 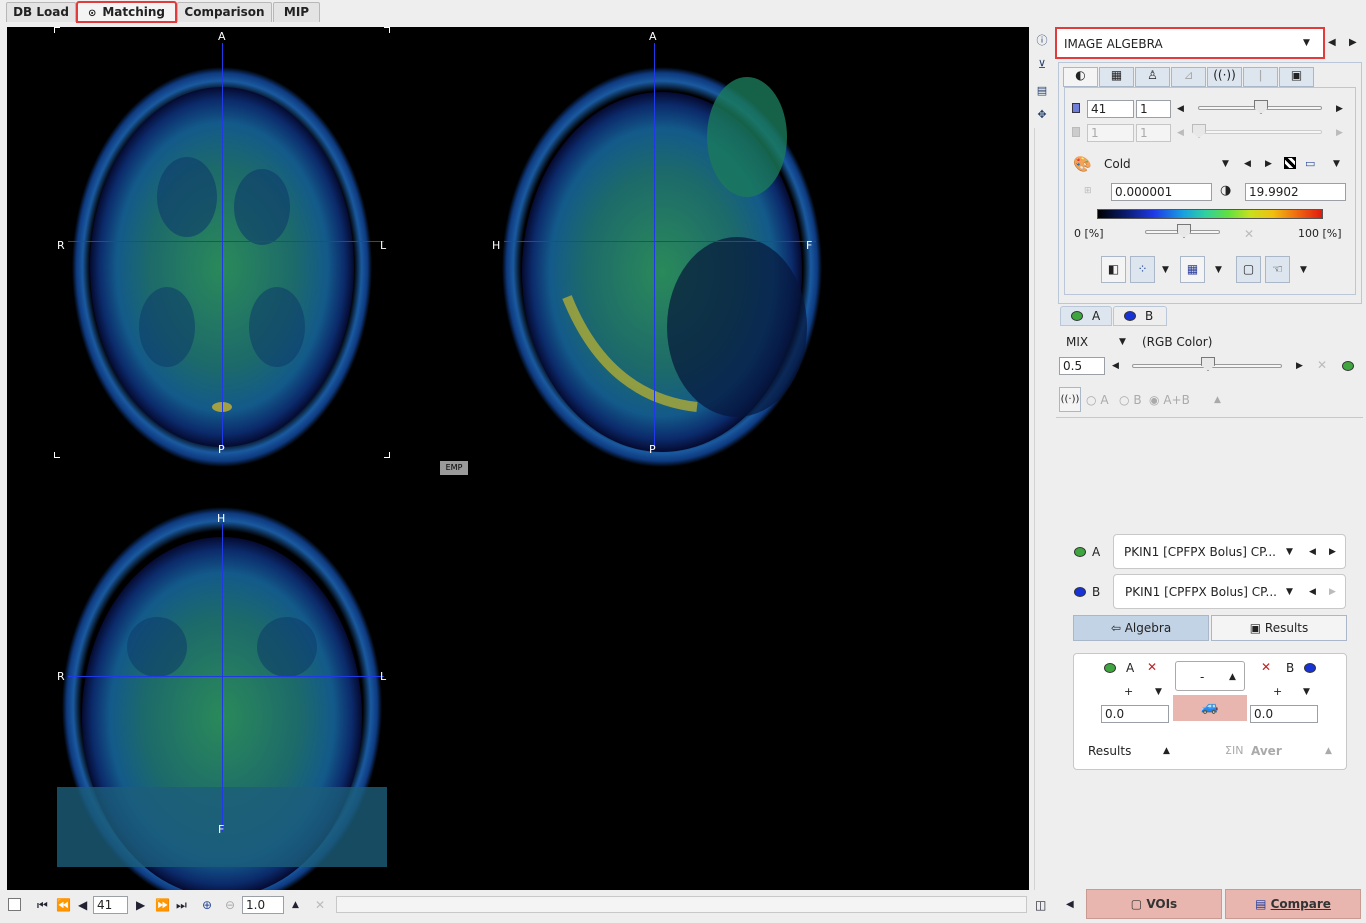 I want to click on series-b-select: PKIN1 [CPFPX Bolus] CP... ▼ ◀ ▶, so click(x=1229, y=591).